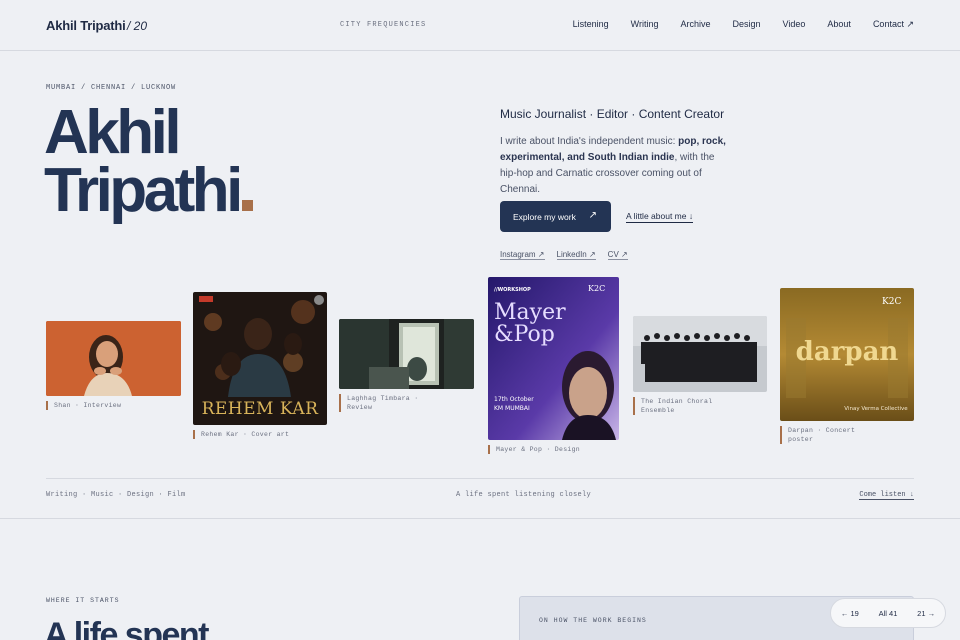 Image resolution: width=960 pixels, height=640 pixels. Describe the element at coordinates (480, 518) in the screenshot. I see `section-divider` at that location.